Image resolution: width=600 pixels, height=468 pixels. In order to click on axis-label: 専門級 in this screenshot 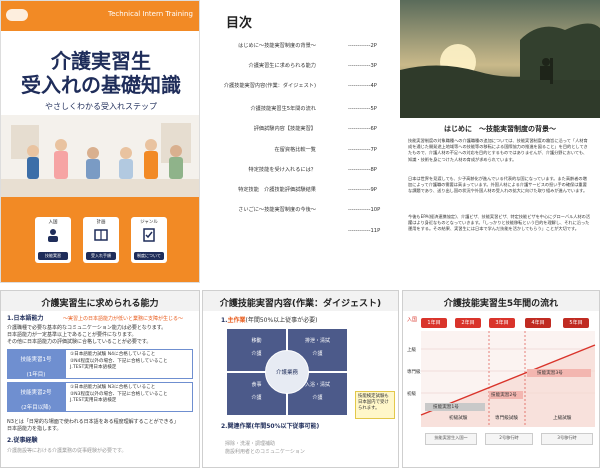, I will do `click(414, 372)`.